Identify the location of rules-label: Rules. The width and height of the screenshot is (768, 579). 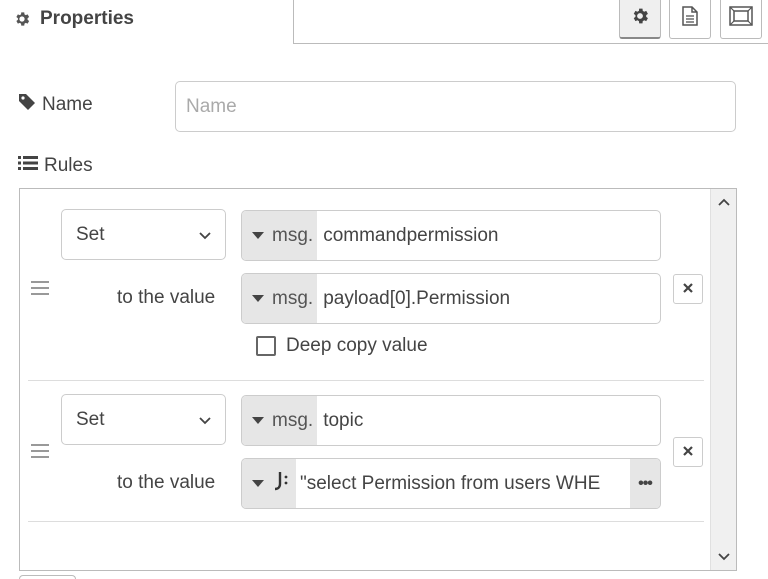
(55, 166).